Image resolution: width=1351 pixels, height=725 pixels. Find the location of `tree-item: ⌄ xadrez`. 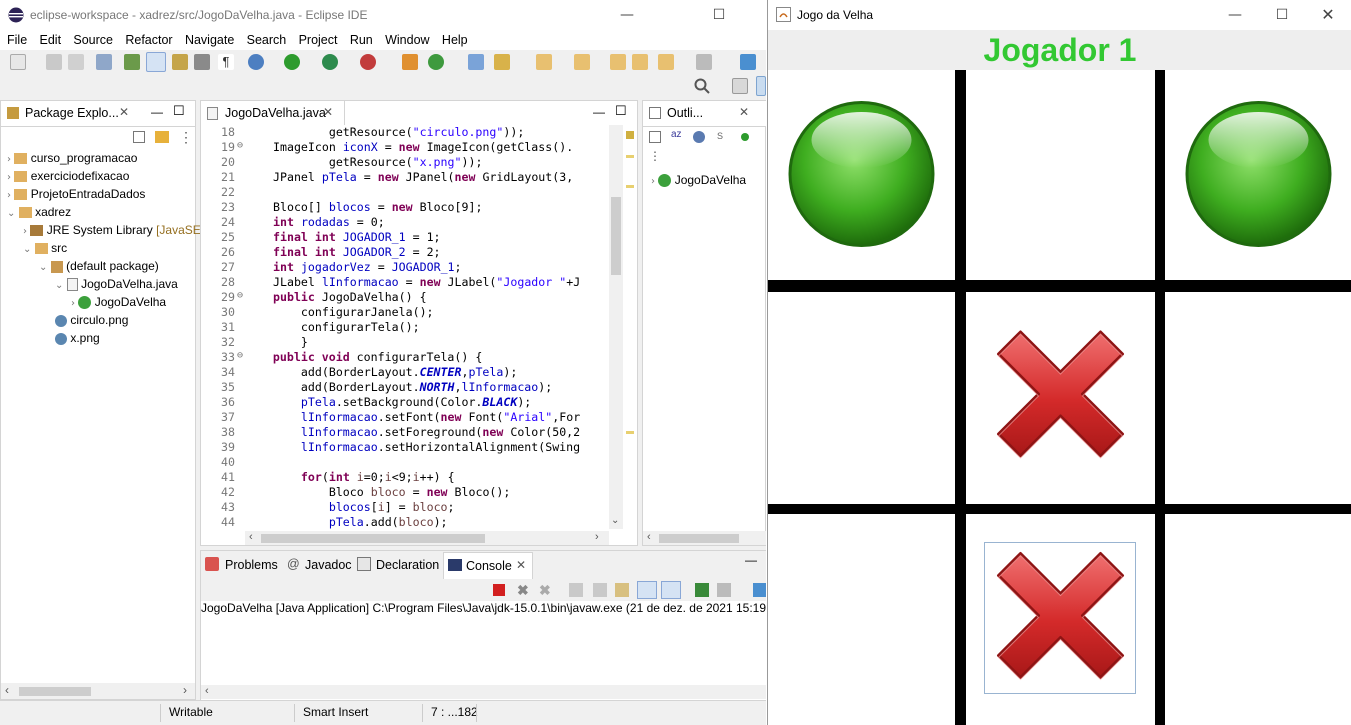

tree-item: ⌄ xadrez is located at coordinates (39, 212).